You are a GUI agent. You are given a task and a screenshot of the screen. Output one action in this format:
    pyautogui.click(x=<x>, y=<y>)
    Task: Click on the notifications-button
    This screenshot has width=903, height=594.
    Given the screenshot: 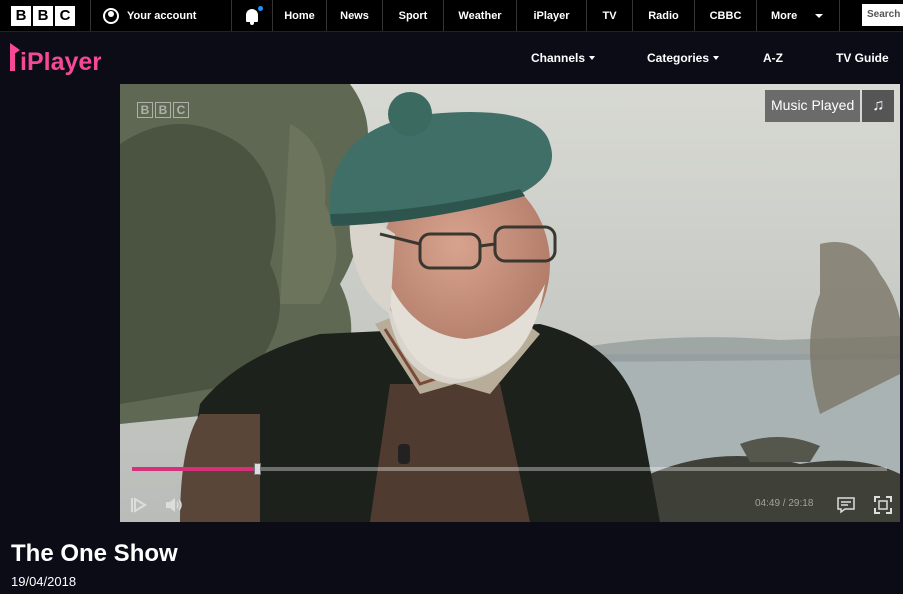 What is the action you would take?
    pyautogui.click(x=252, y=15)
    